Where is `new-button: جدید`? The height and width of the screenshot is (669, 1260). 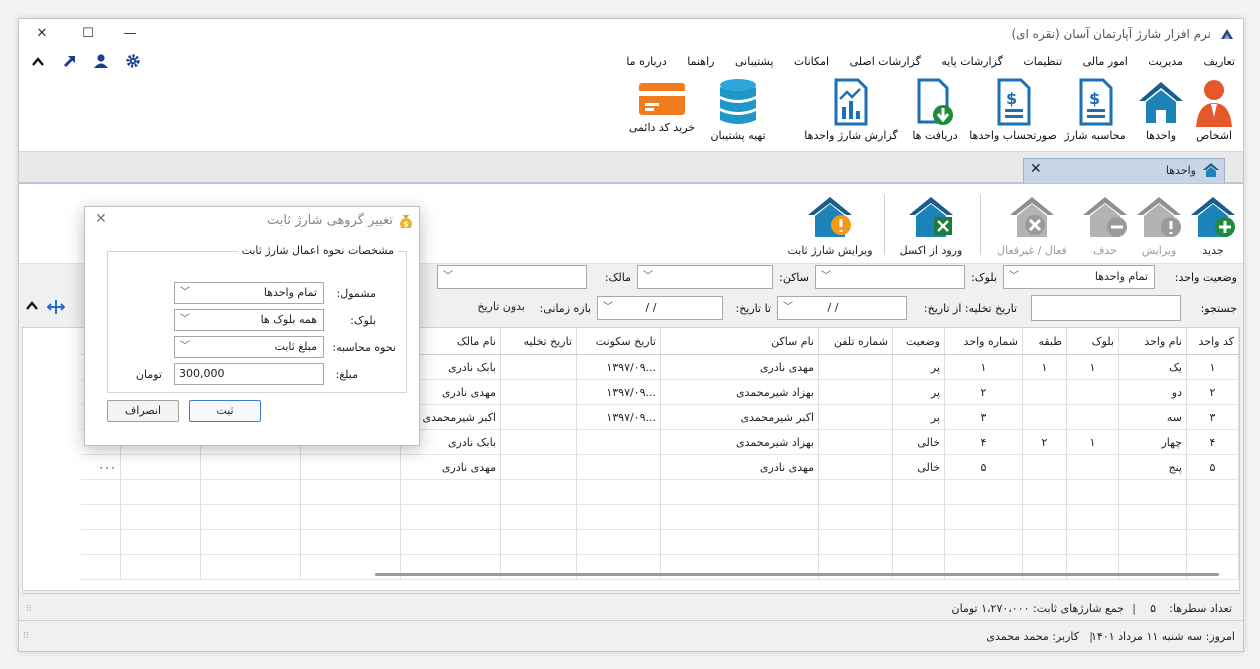
new-button: جدید is located at coordinates (1213, 225).